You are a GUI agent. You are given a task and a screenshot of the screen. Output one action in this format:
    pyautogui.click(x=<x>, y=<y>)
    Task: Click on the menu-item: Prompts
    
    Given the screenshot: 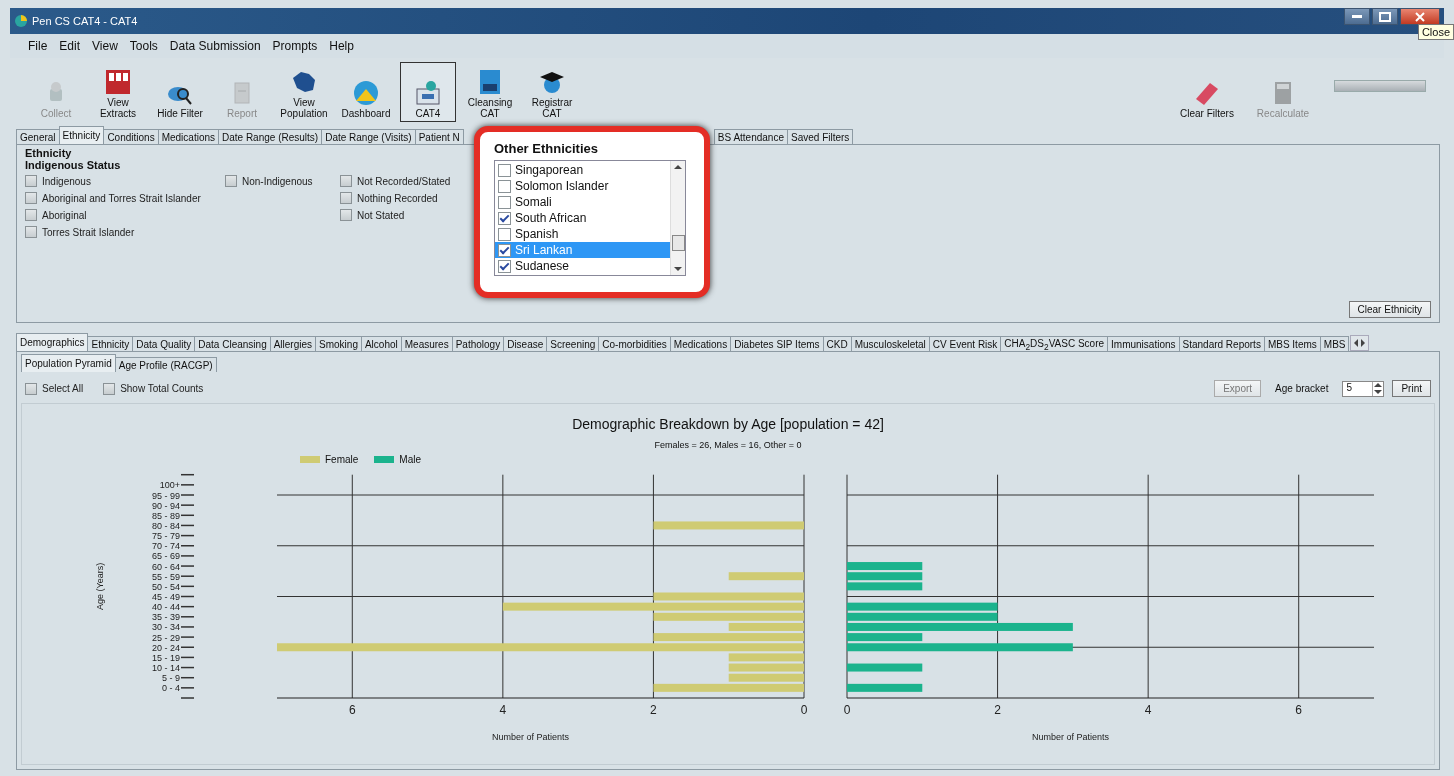 What is the action you would take?
    pyautogui.click(x=295, y=46)
    